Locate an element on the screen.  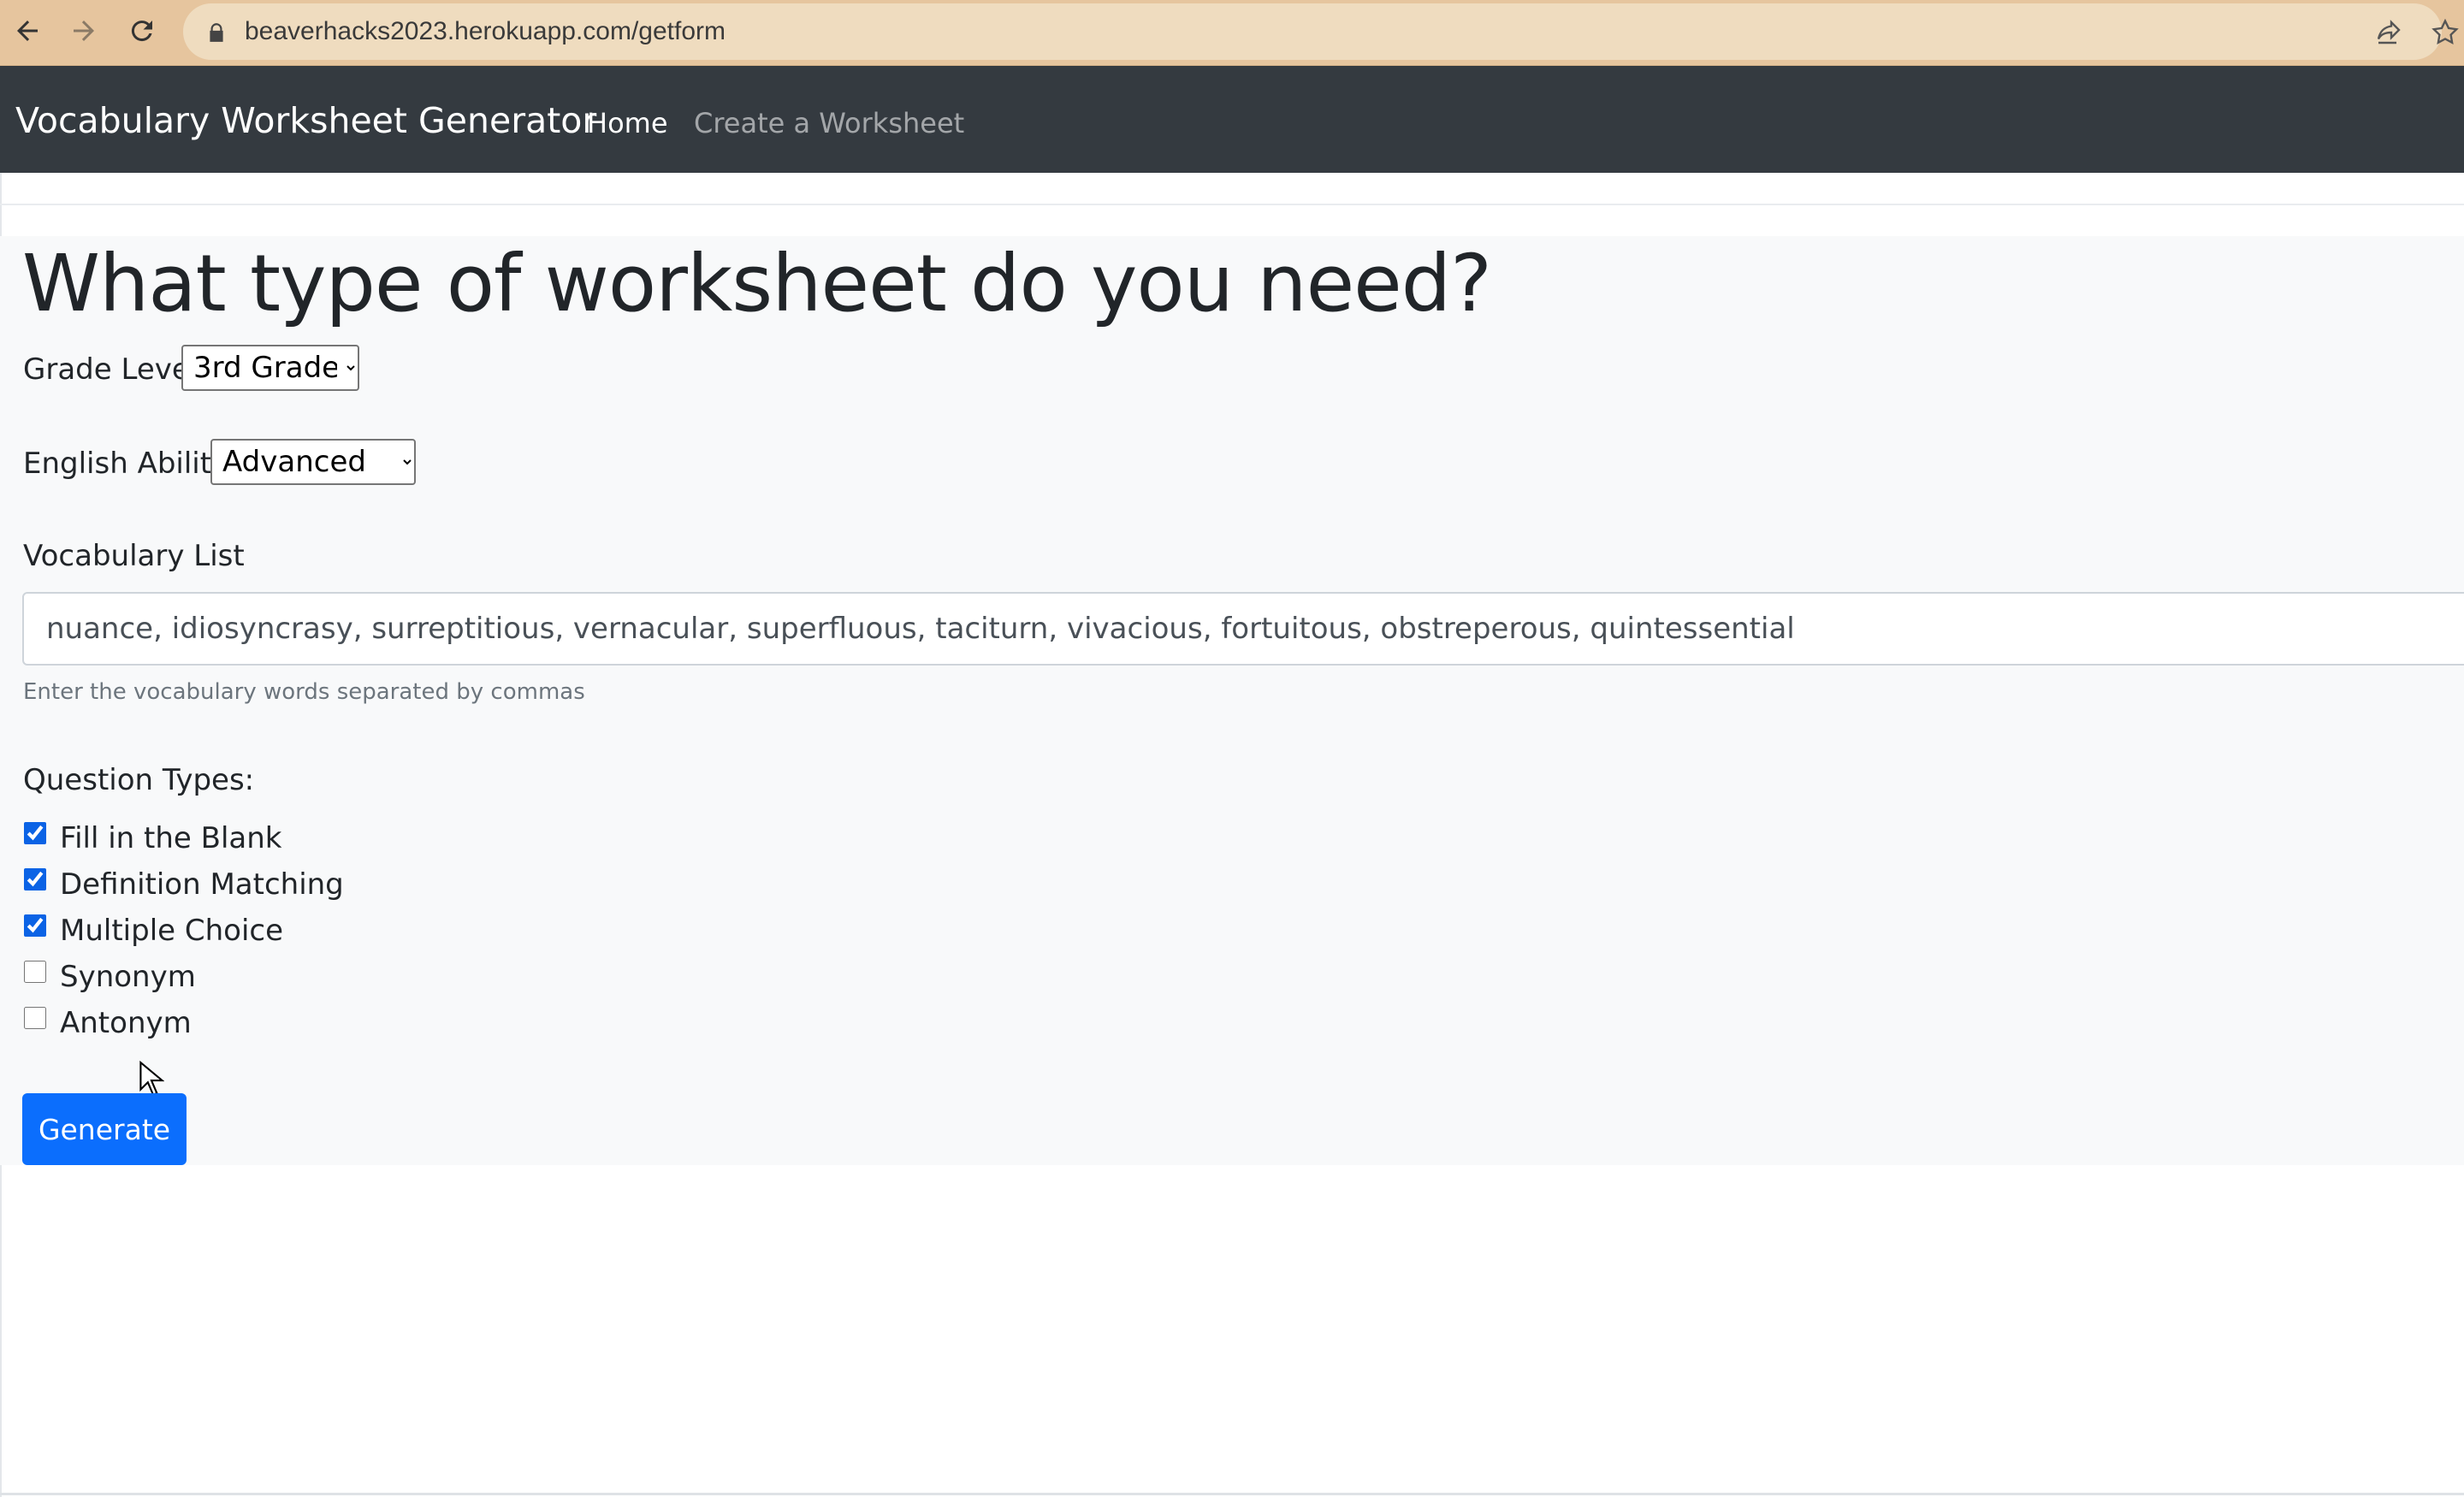
reload-icon is located at coordinates (142, 31).